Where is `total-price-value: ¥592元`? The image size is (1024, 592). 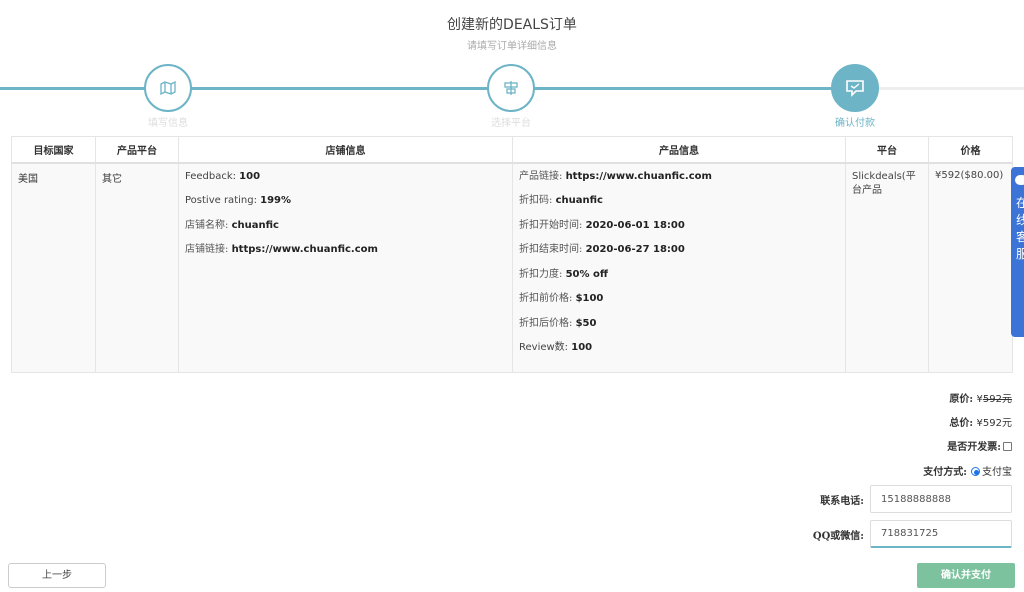 total-price-value: ¥592元 is located at coordinates (994, 423).